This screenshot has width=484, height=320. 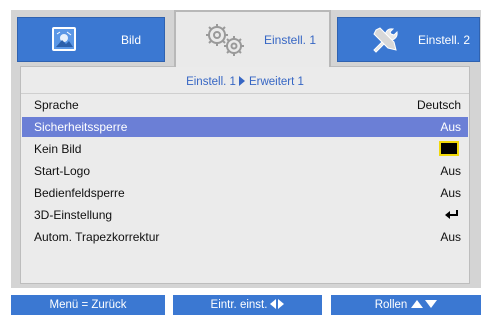 I want to click on menu-row-label: Sicherheitssperre, so click(x=81, y=127).